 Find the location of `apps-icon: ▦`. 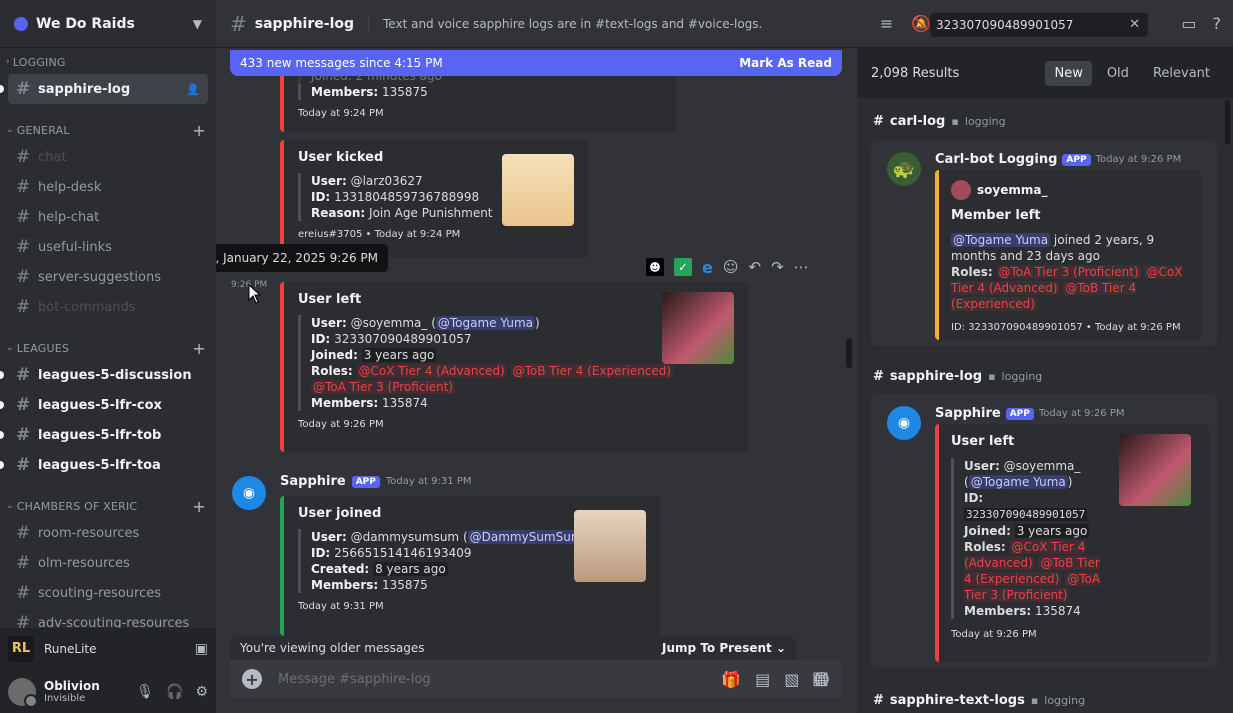

apps-icon: ▦ is located at coordinates (820, 678).